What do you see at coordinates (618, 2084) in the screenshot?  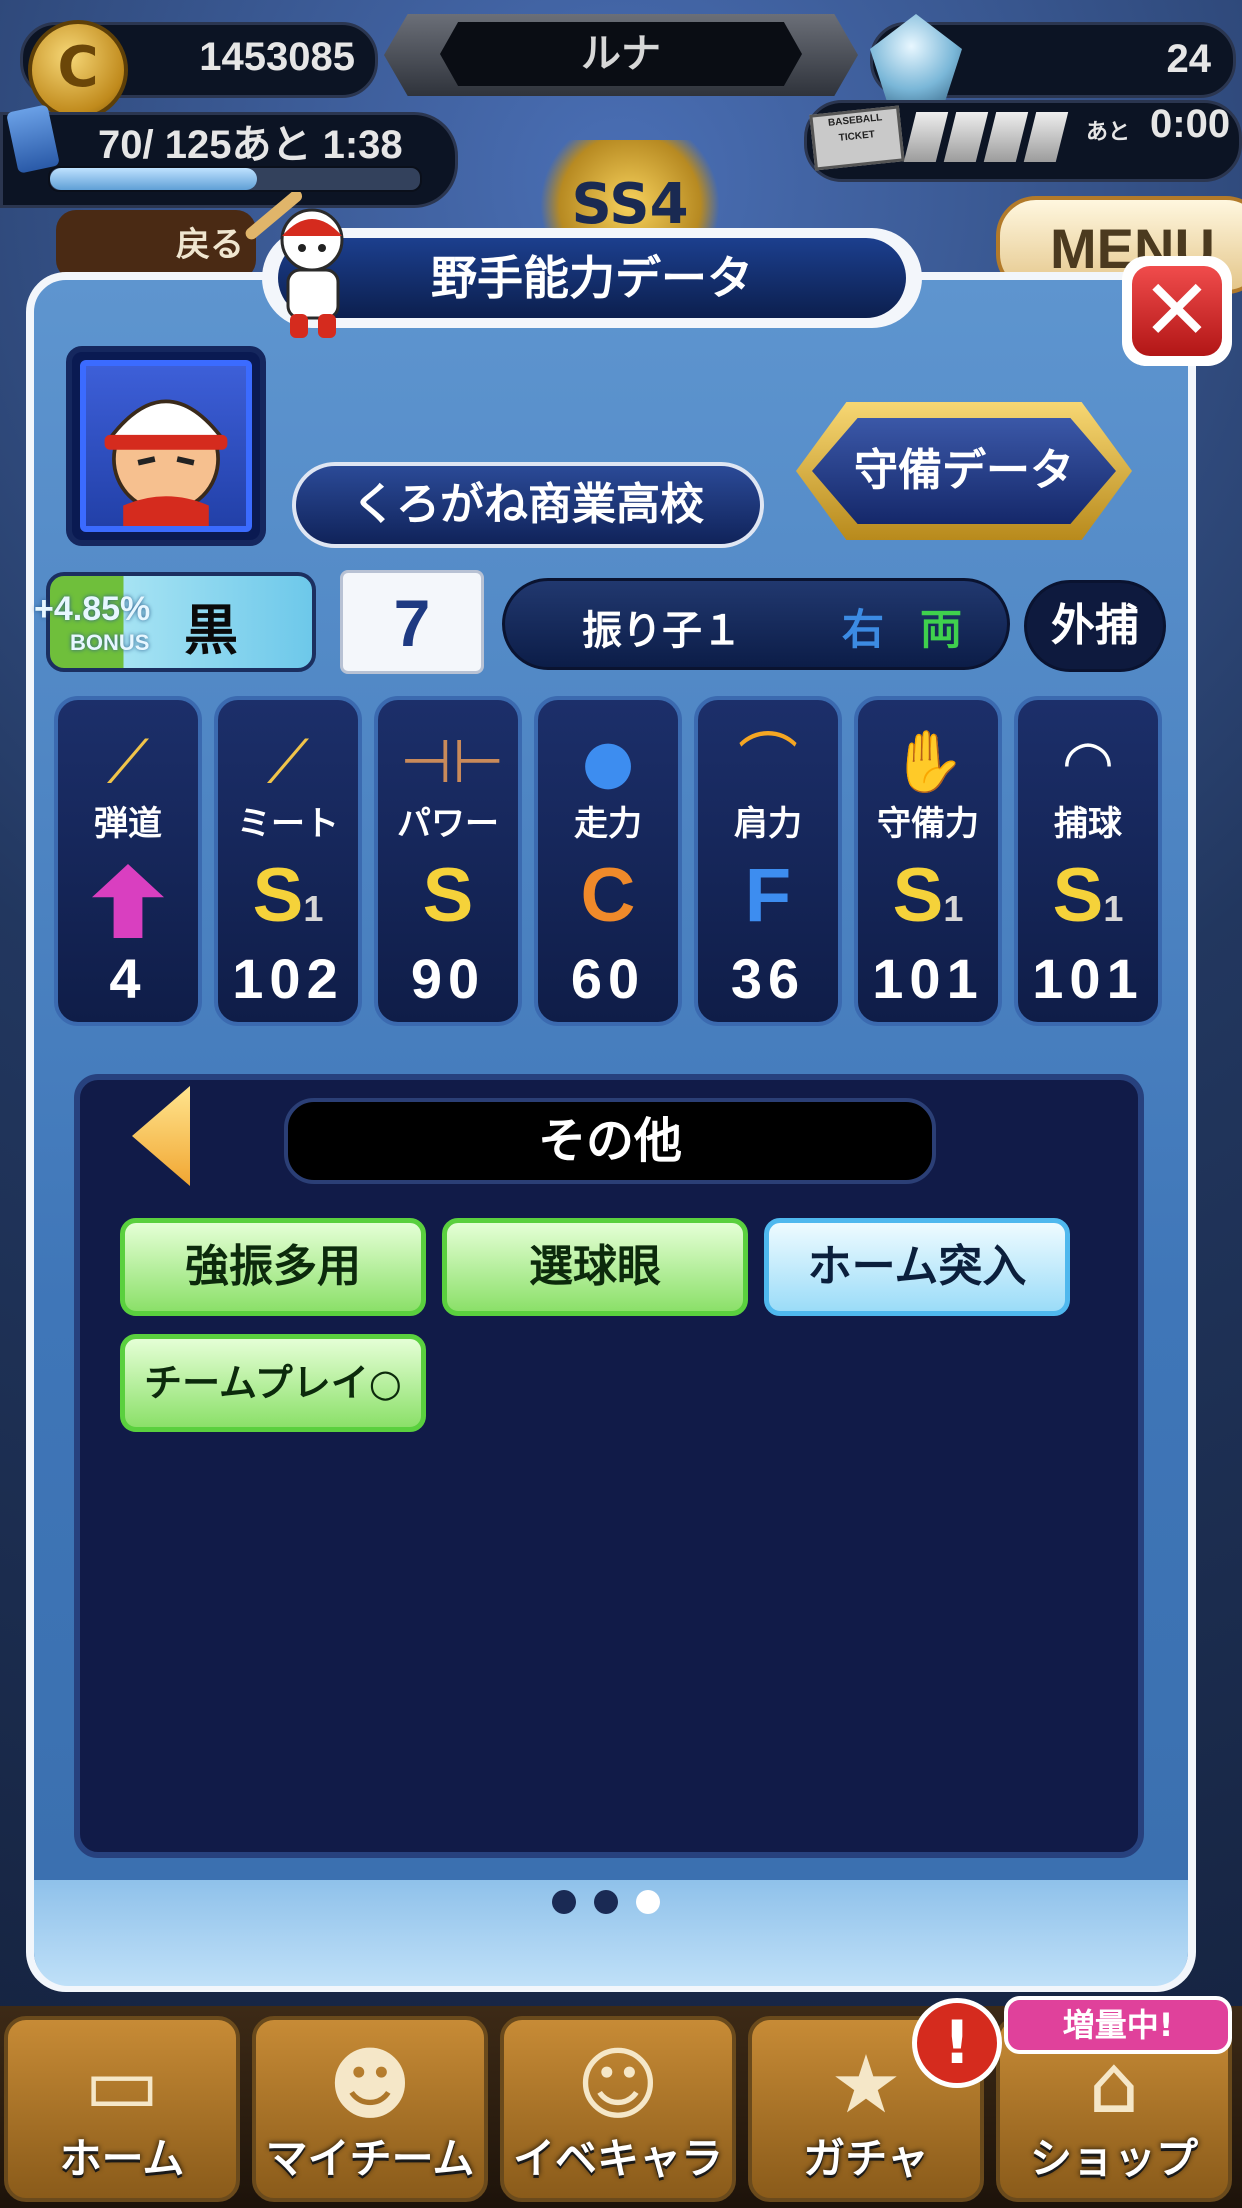 I see `character-icon: ☺` at bounding box center [618, 2084].